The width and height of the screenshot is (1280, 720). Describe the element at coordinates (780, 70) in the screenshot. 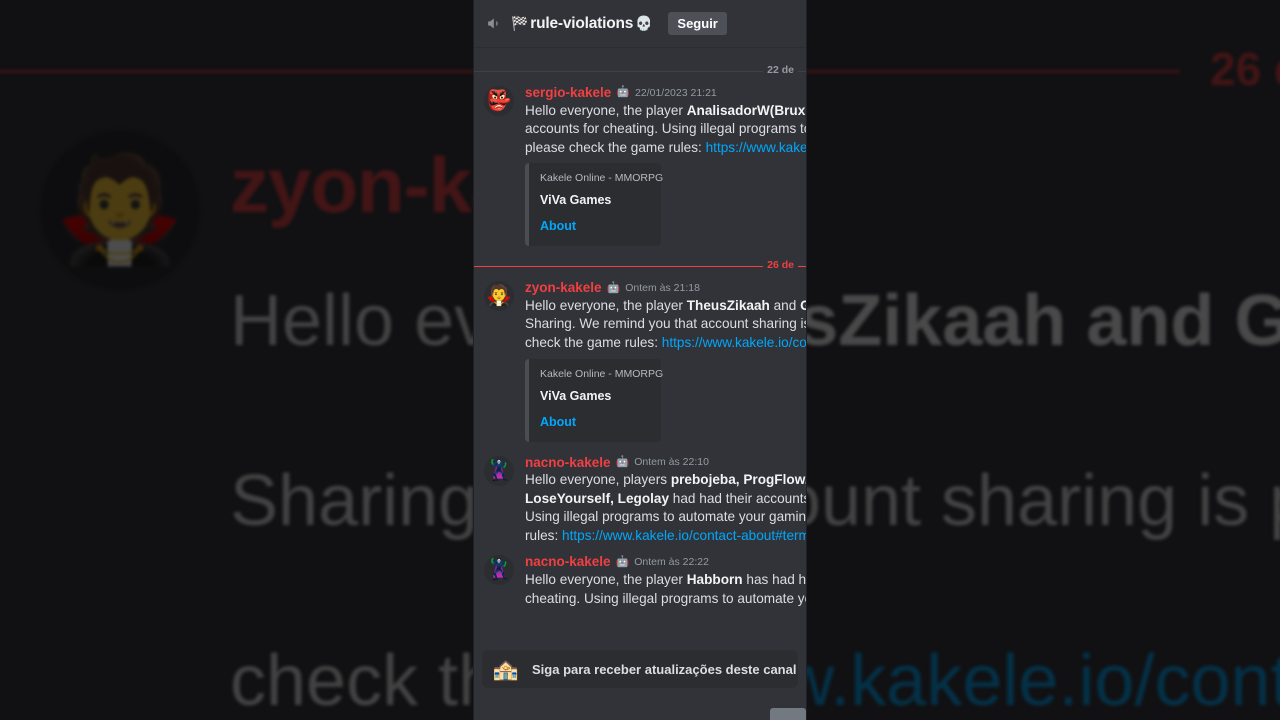

I see `date-divider-label: 22 de` at that location.